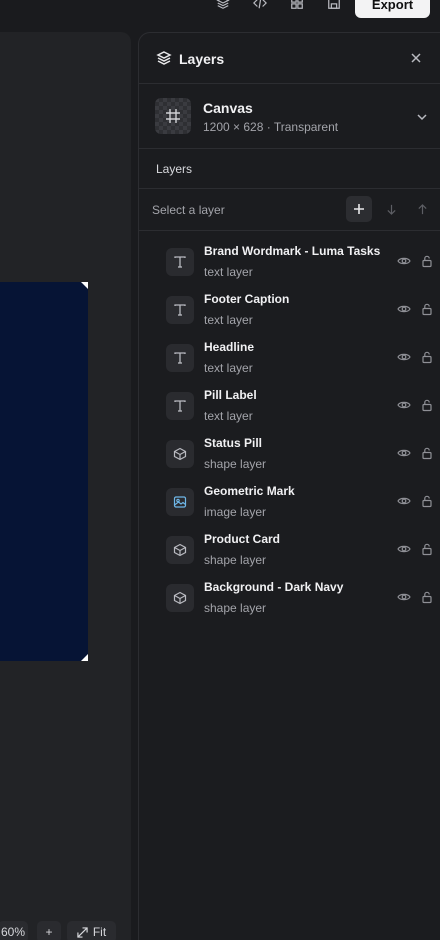 The height and width of the screenshot is (940, 440). Describe the element at coordinates (289, 265) in the screenshot. I see `layer-item: Brand Wordmark - Luma Tasks text layer` at that location.